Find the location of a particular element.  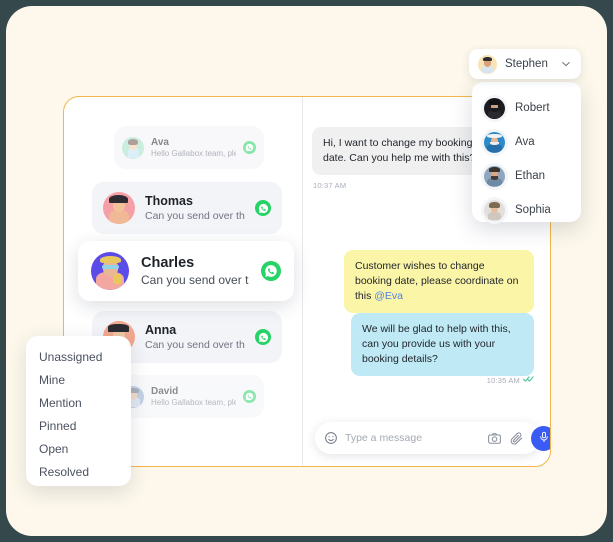

avatar-thomas is located at coordinates (119, 208).